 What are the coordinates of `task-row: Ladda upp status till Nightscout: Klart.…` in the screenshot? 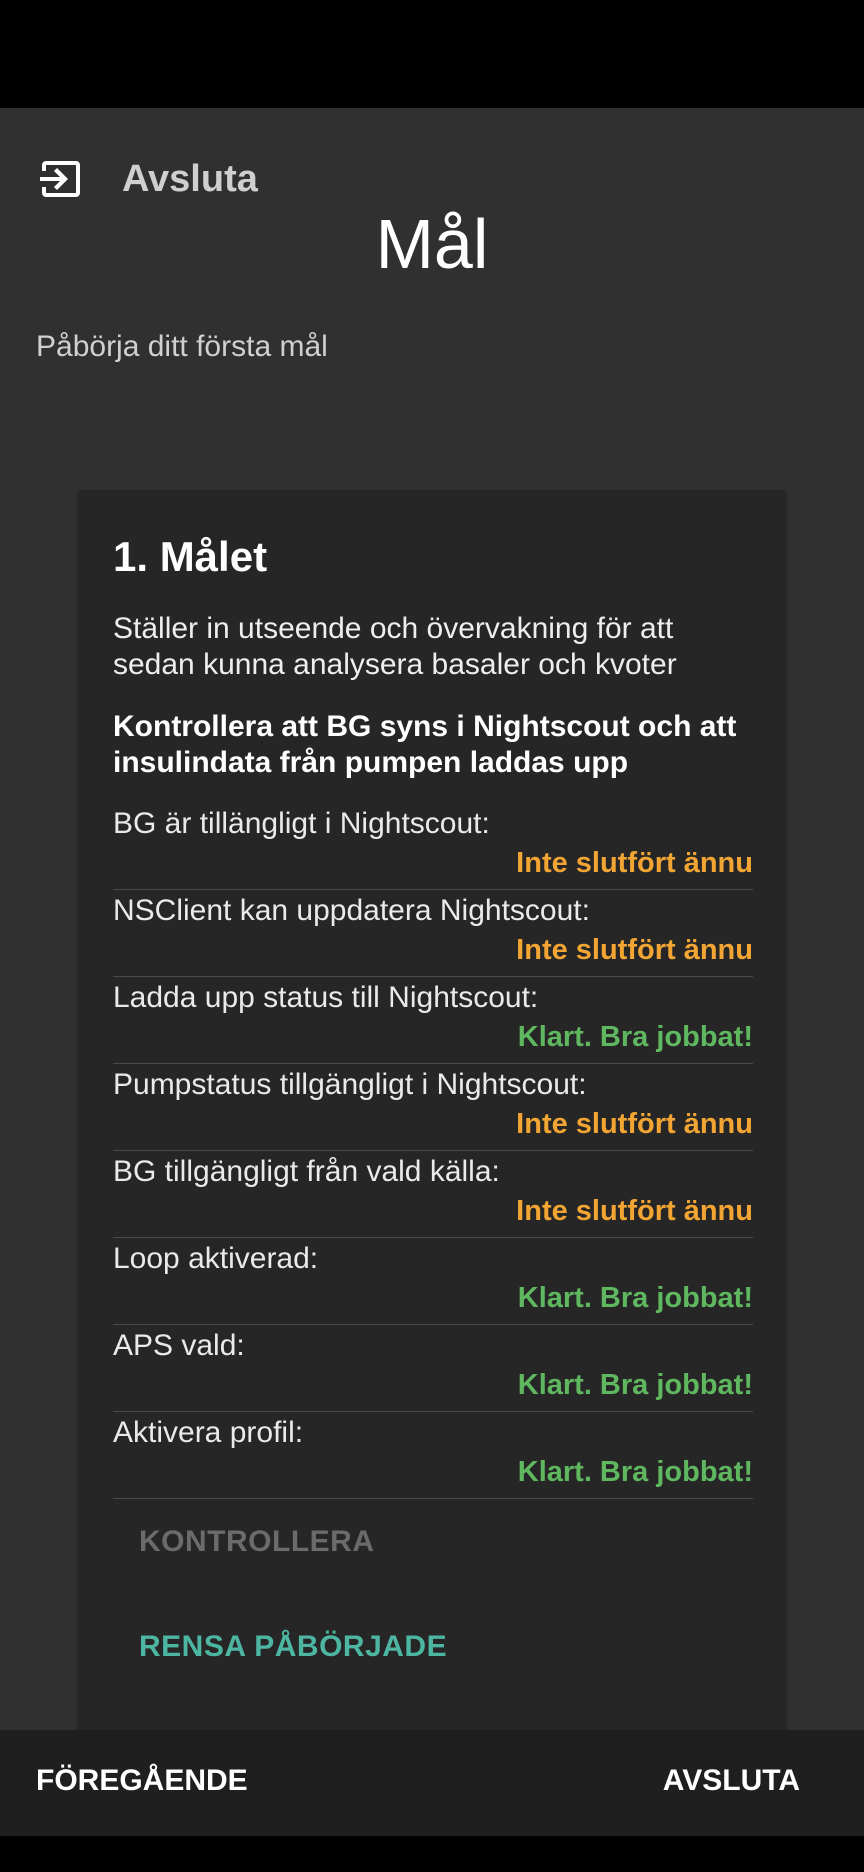 It's located at (433, 1020).